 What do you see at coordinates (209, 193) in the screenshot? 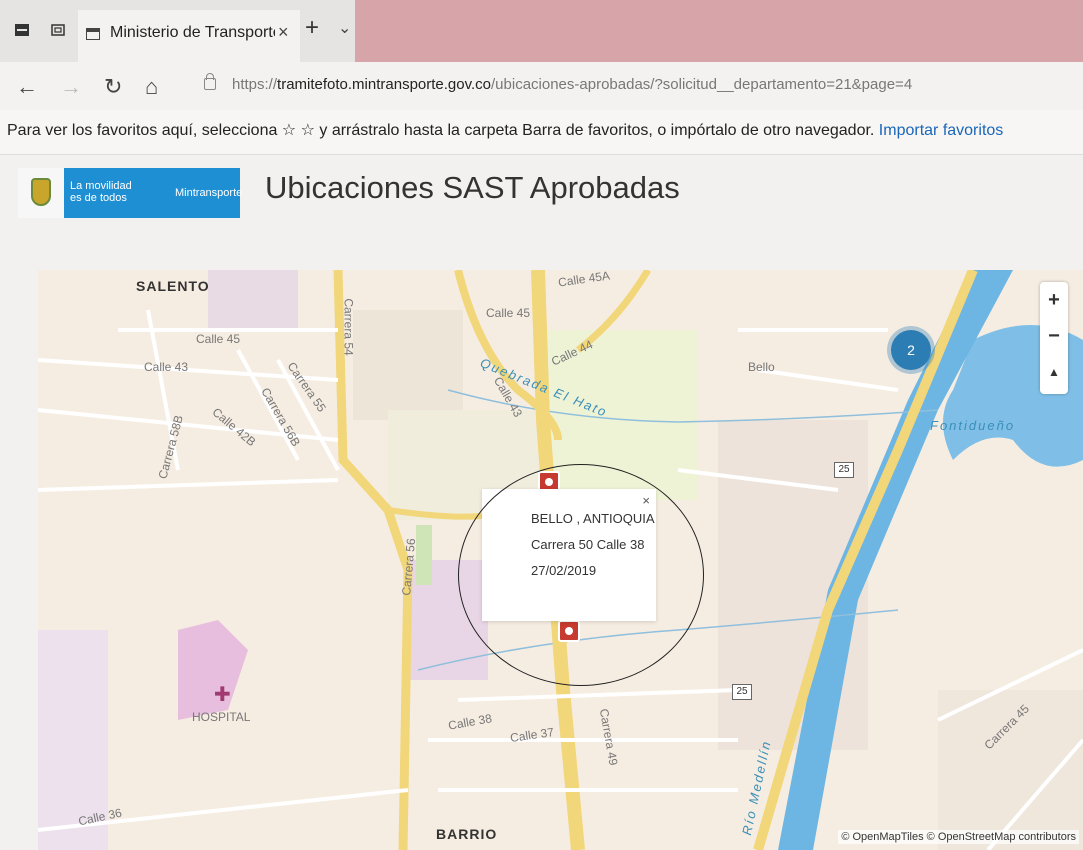
I see `brand-ministry: Mintransporte` at bounding box center [209, 193].